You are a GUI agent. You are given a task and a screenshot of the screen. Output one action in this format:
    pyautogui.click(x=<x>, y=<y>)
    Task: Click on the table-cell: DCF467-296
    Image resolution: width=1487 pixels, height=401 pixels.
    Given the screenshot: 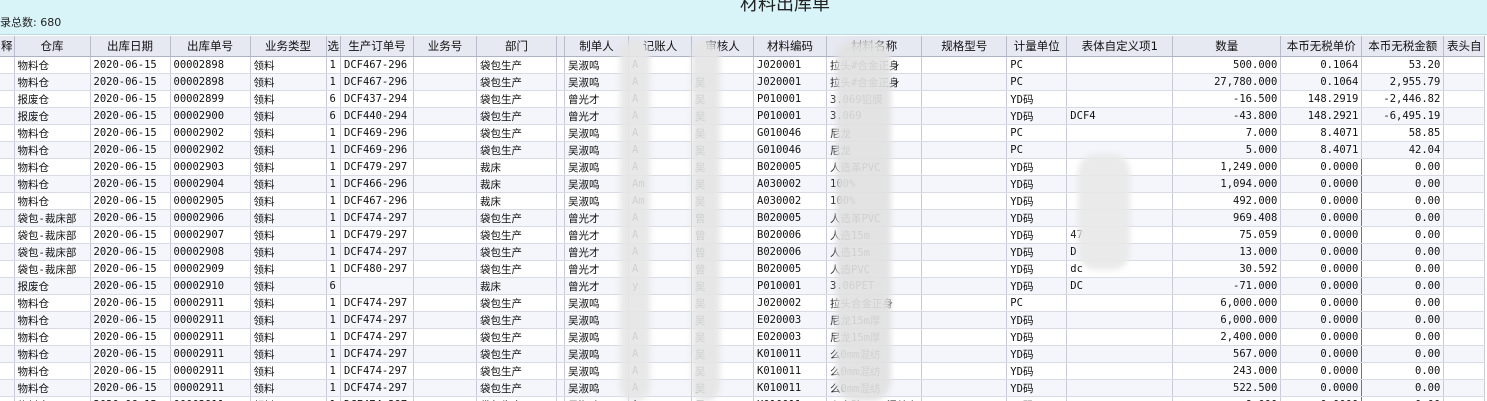 What is the action you would take?
    pyautogui.click(x=377, y=65)
    